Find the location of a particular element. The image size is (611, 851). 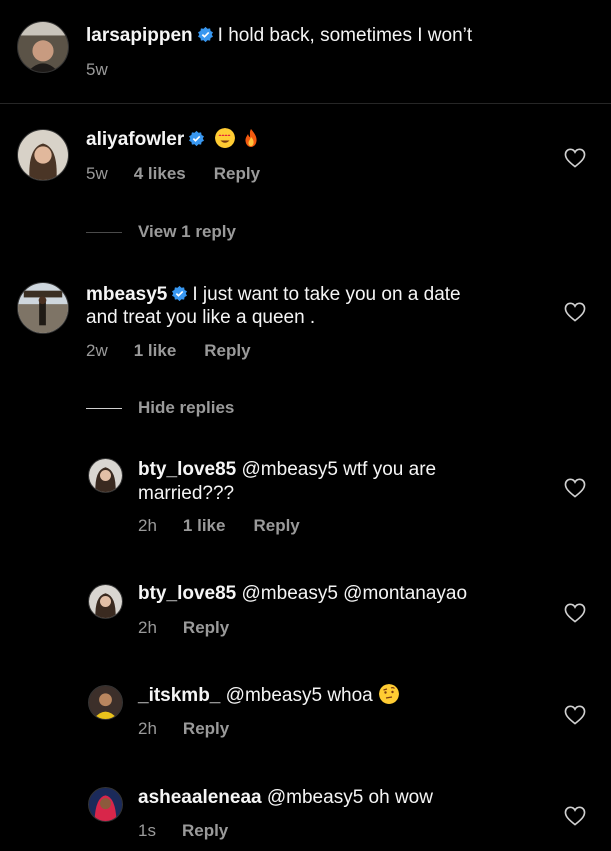

comment-text: aliyafowler is located at coordinates (173, 139).